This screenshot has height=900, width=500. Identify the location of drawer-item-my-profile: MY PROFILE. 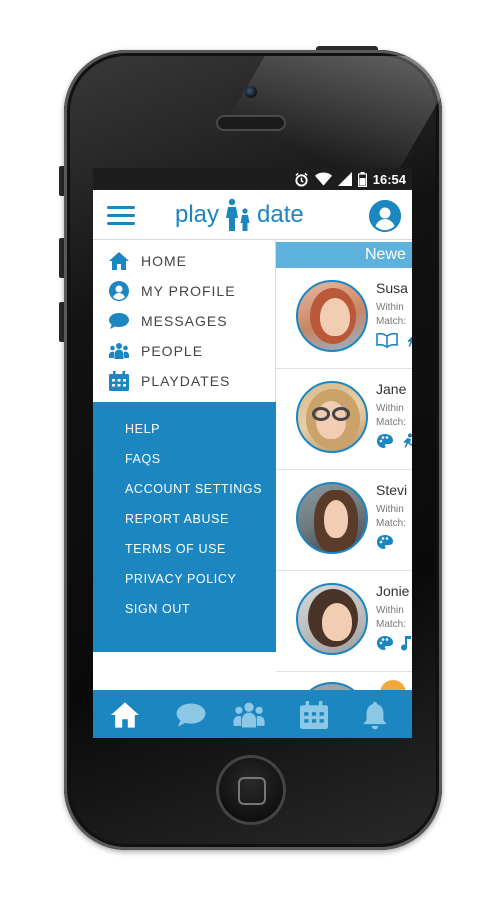
(172, 291).